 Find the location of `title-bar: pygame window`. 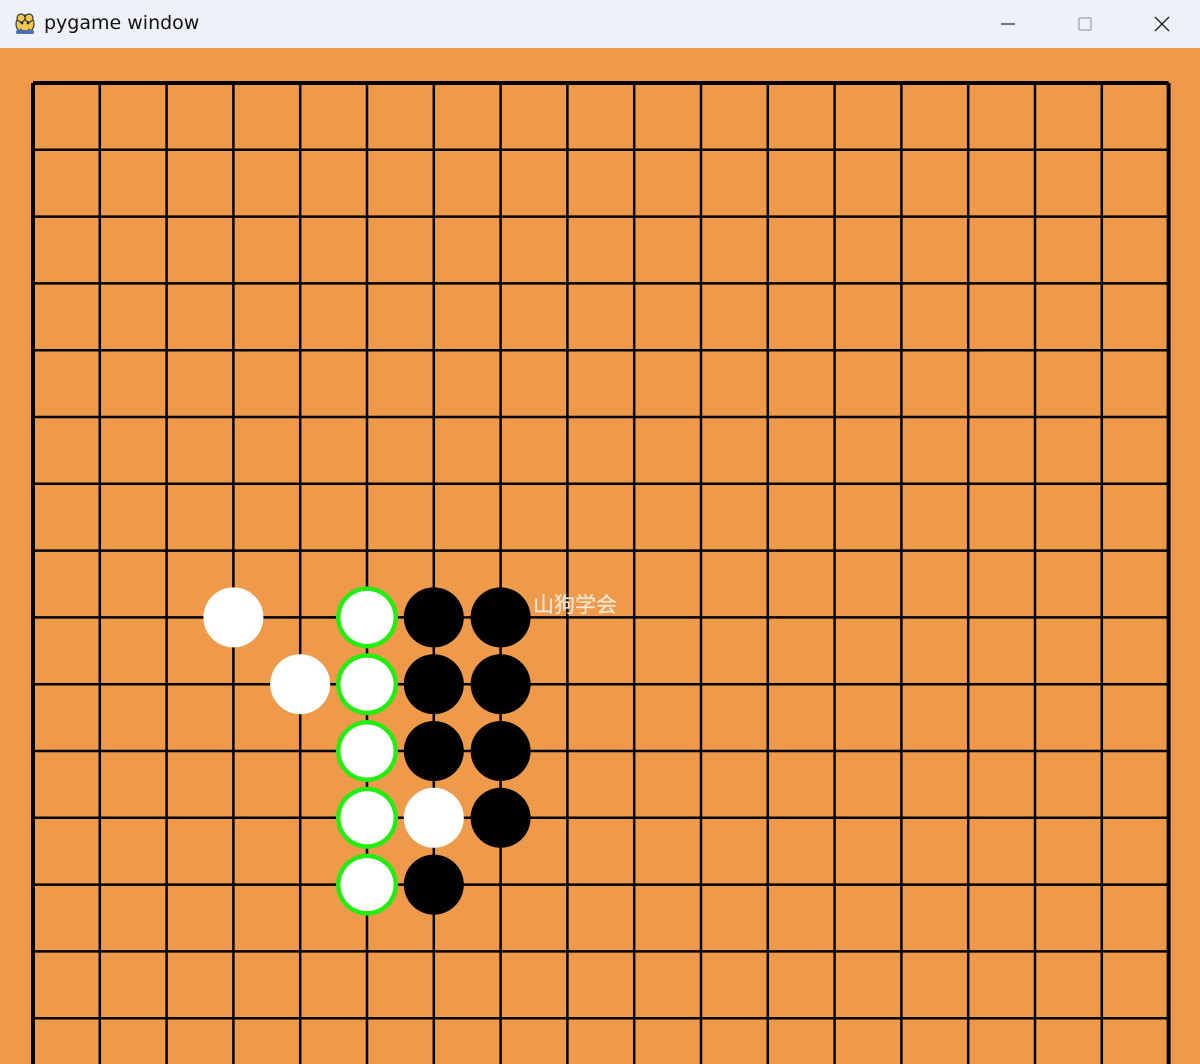

title-bar: pygame window is located at coordinates (600, 24).